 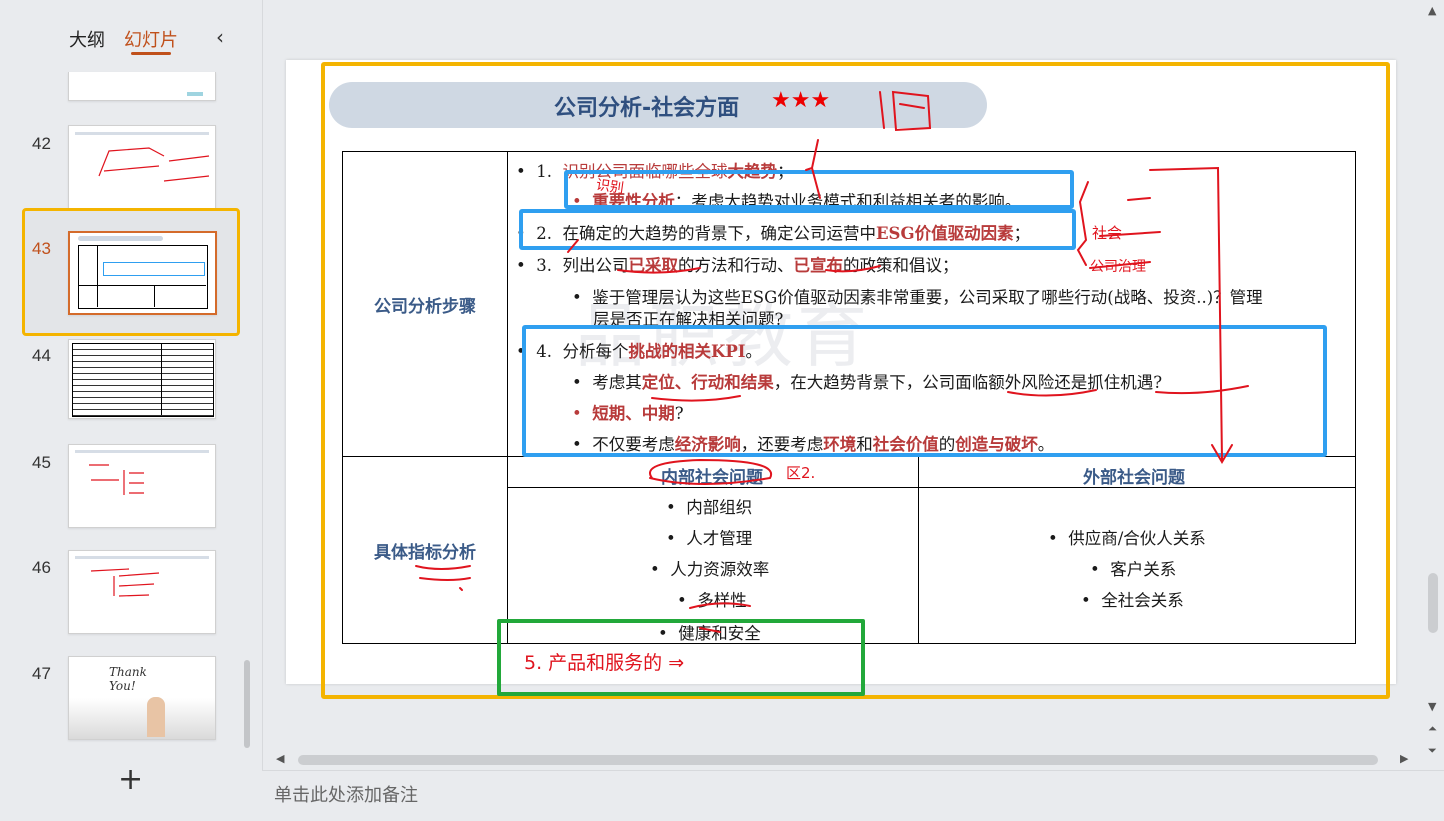 I want to click on vertical-scrollbar, so click(x=1433, y=603).